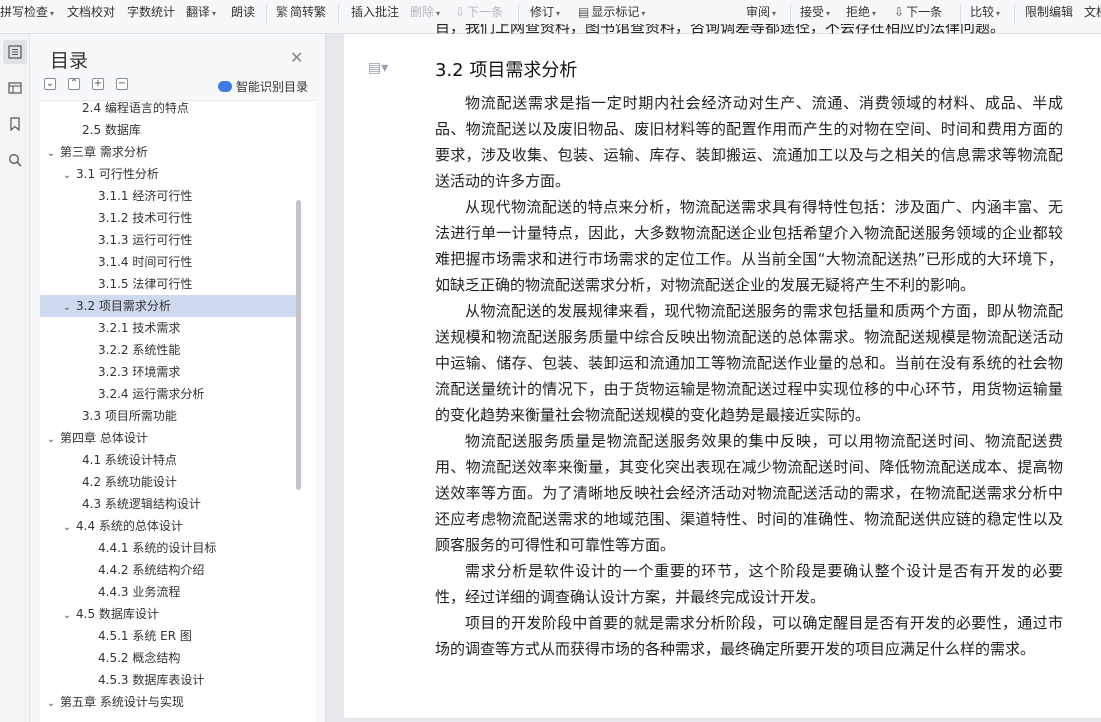 The image size is (1101, 722). What do you see at coordinates (104, 438) in the screenshot?
I see `outline-item-label: 第四章 总体设计` at bounding box center [104, 438].